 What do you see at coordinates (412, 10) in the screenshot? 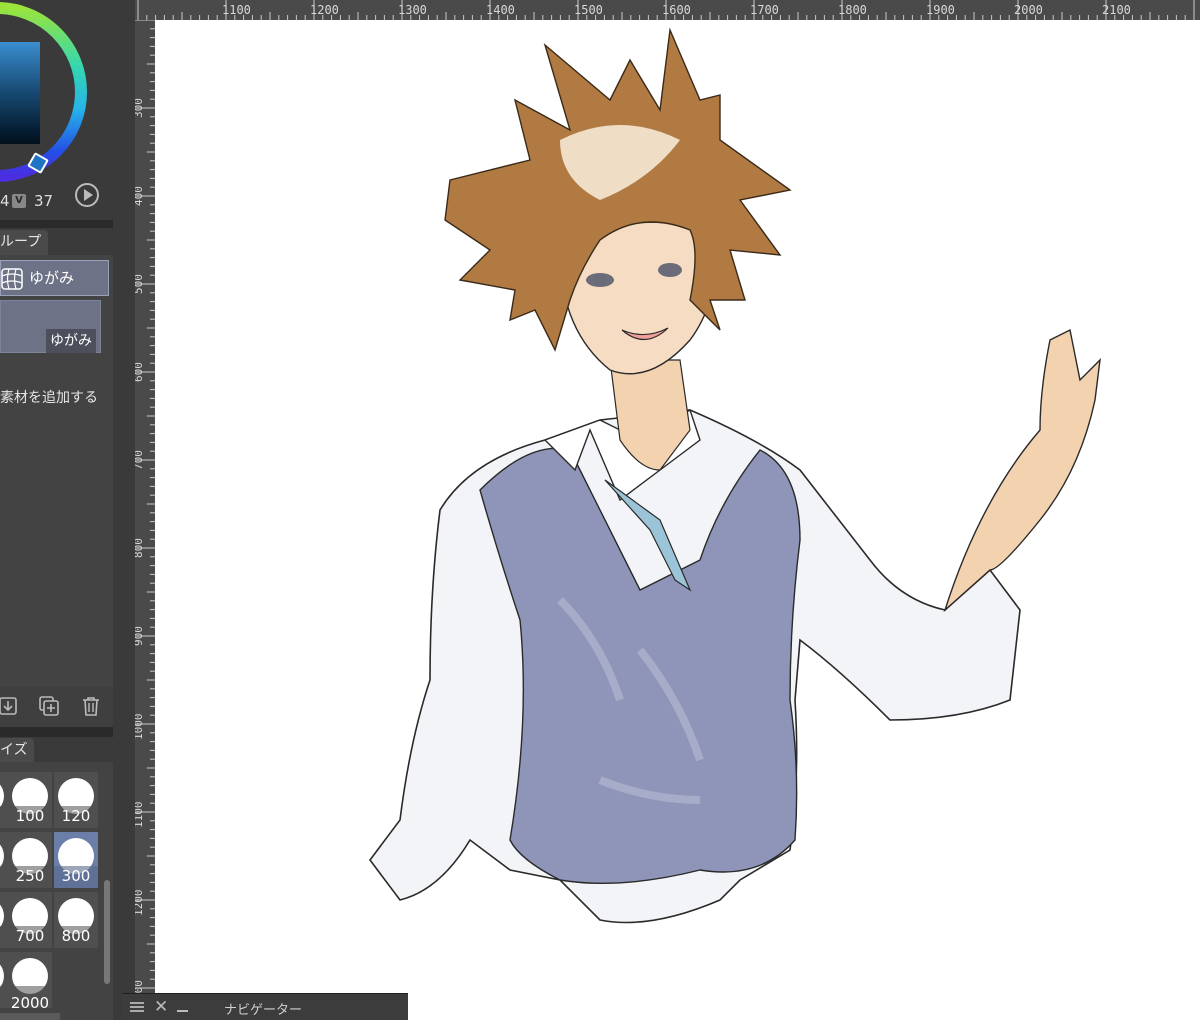
I see `ruler-label: 1300` at bounding box center [412, 10].